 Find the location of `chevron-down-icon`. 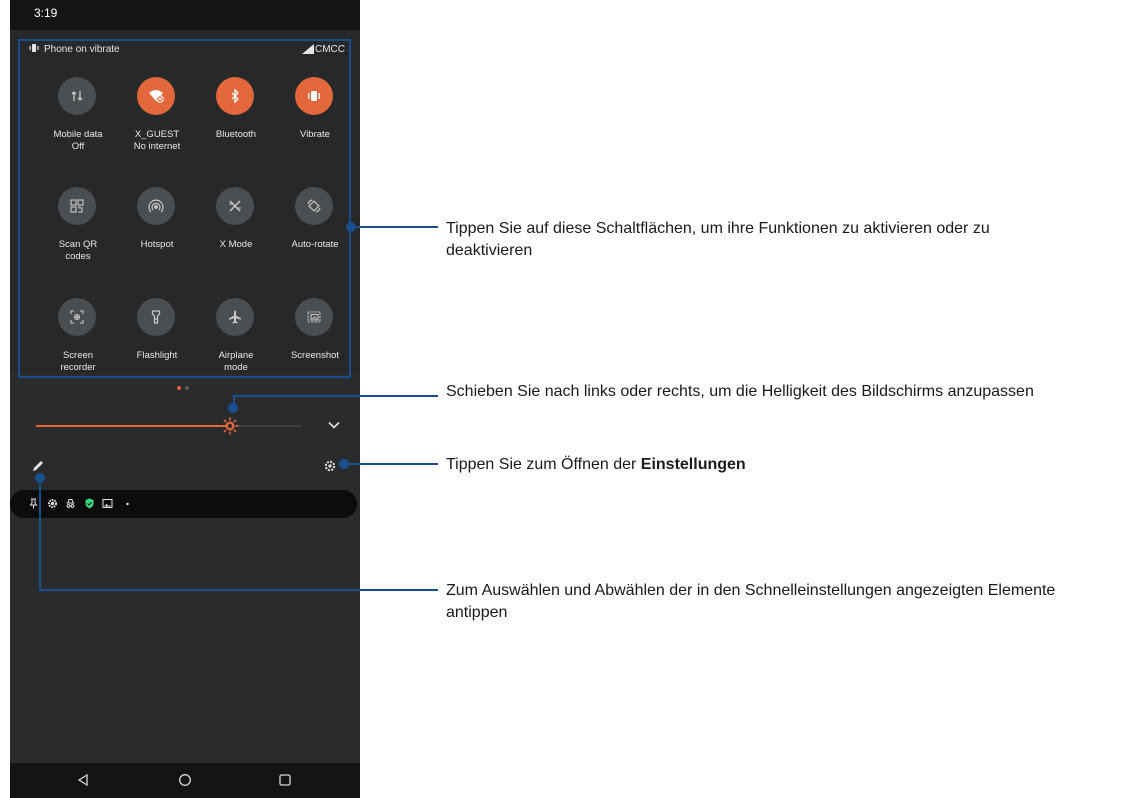

chevron-down-icon is located at coordinates (334, 425).